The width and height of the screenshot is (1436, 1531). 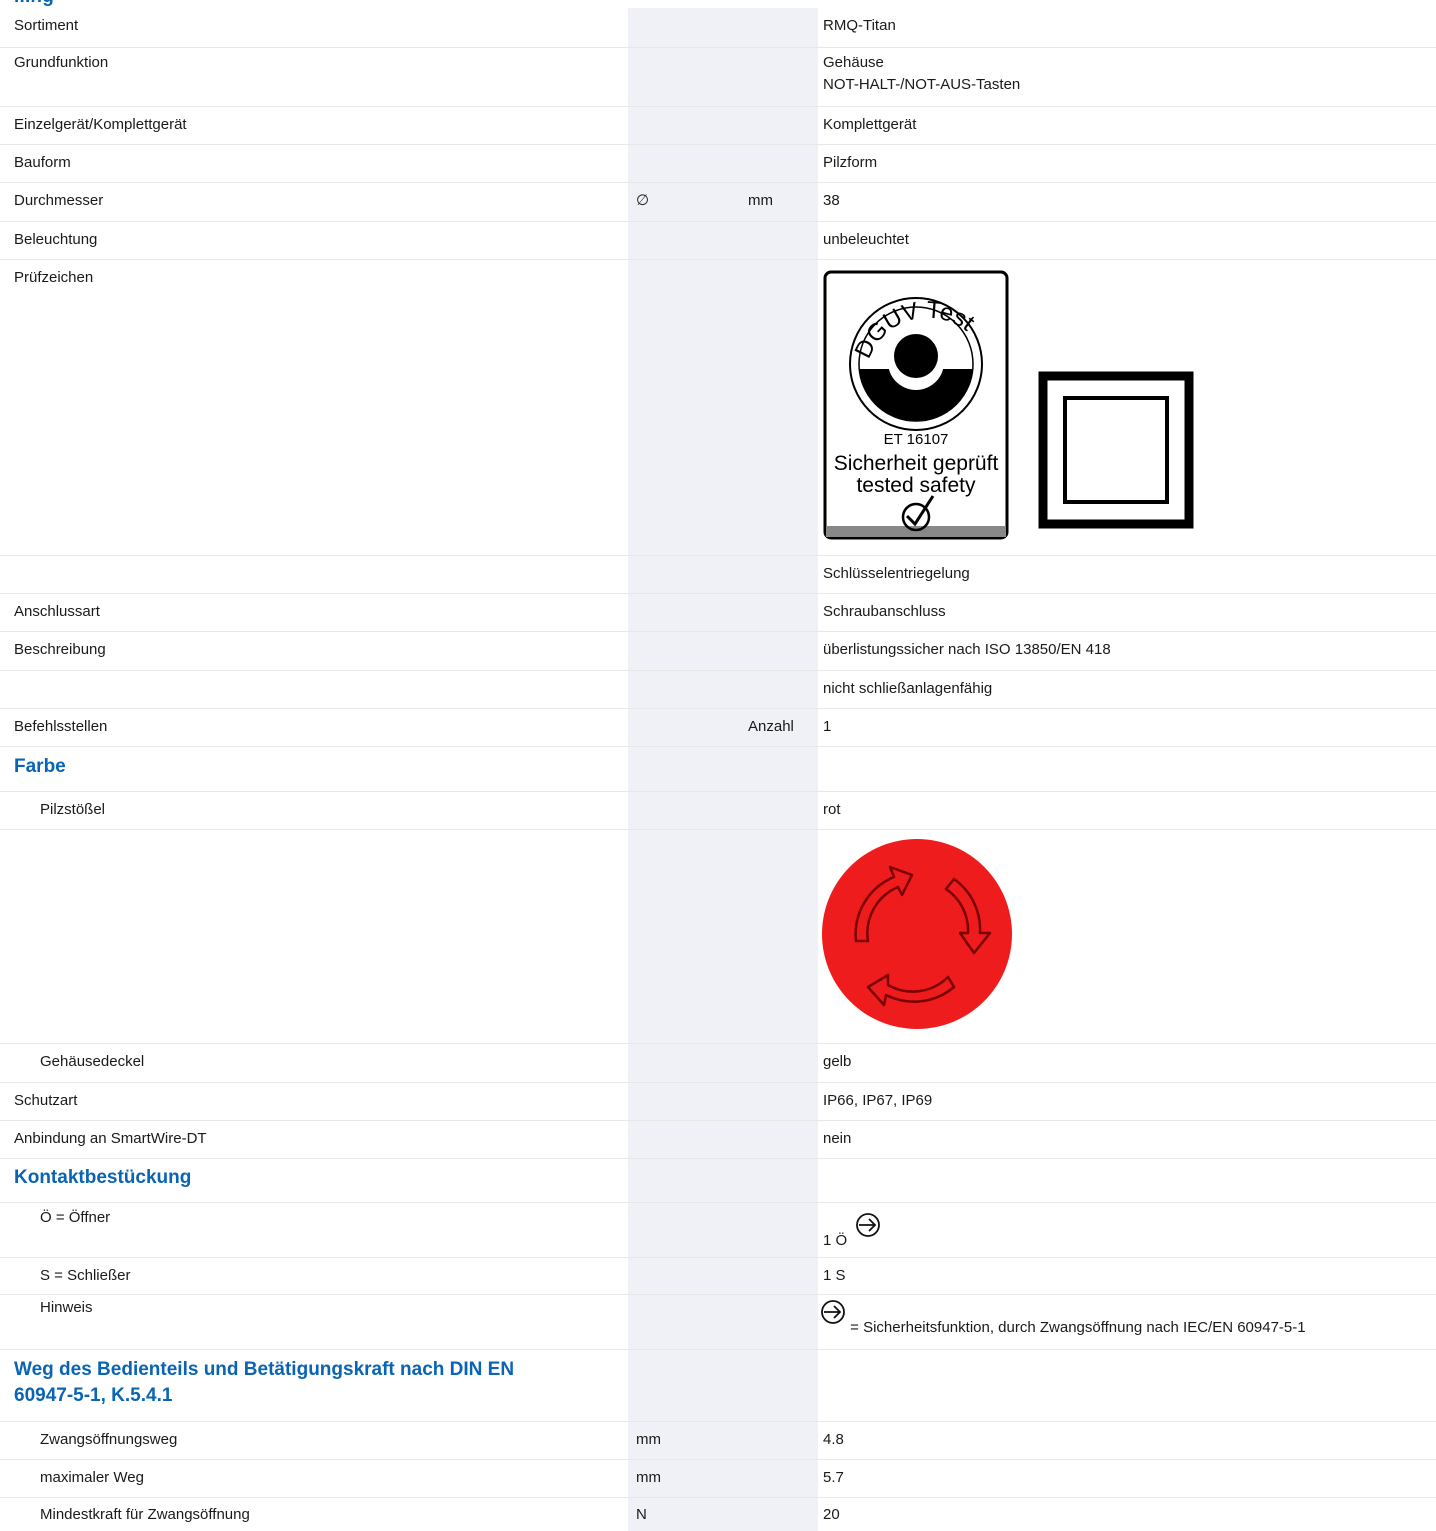 I want to click on value: Komplettgerät, so click(x=870, y=124).